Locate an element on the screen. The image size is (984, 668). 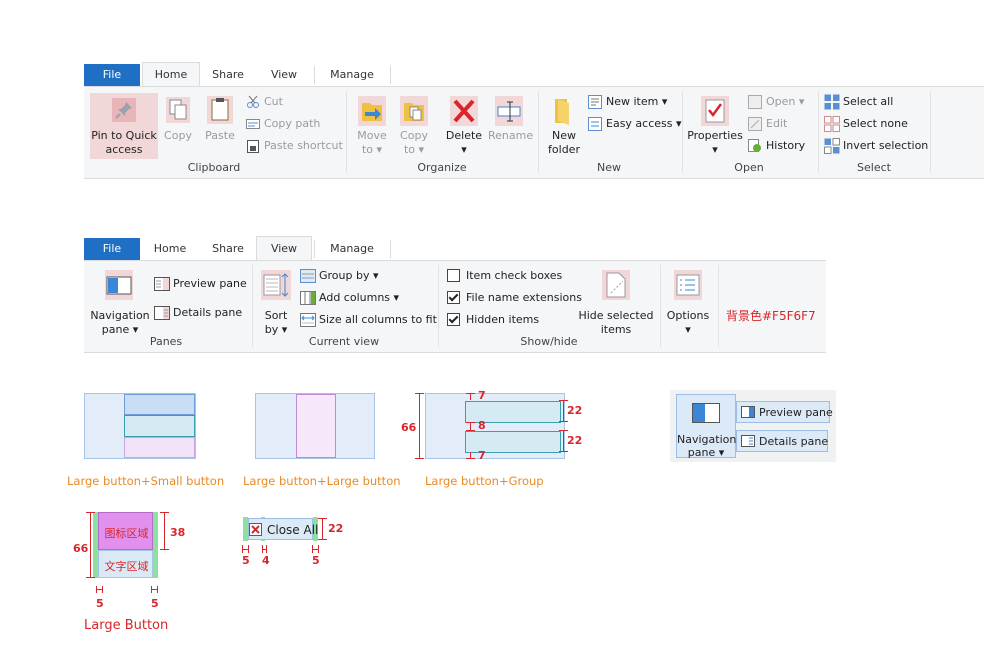
add-columns-button: Add columns ▾ is located at coordinates (349, 298).